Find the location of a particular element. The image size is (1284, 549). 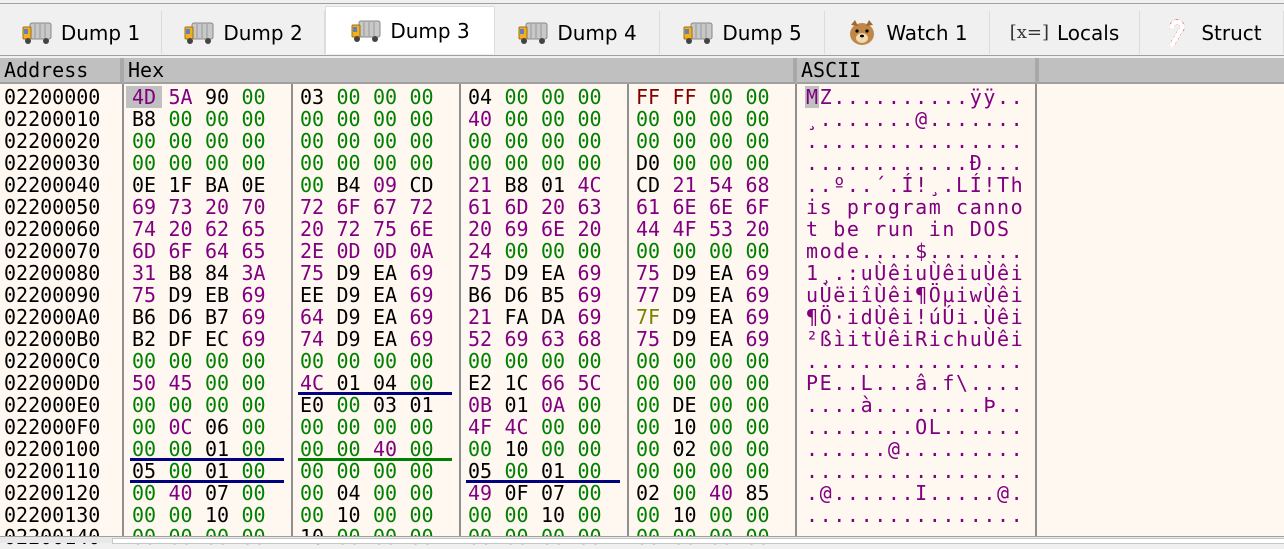

column-header-address: Address is located at coordinates (62, 71).